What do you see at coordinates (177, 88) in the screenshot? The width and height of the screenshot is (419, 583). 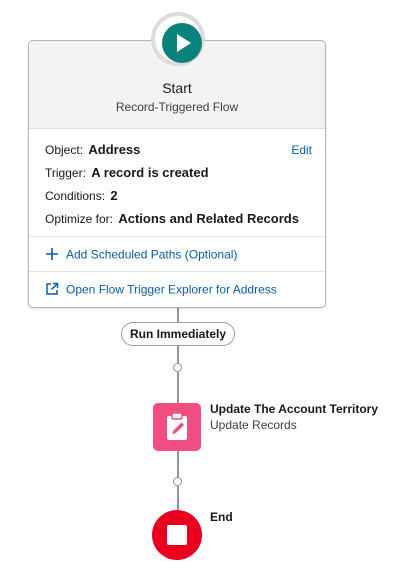 I see `start-title: Start` at bounding box center [177, 88].